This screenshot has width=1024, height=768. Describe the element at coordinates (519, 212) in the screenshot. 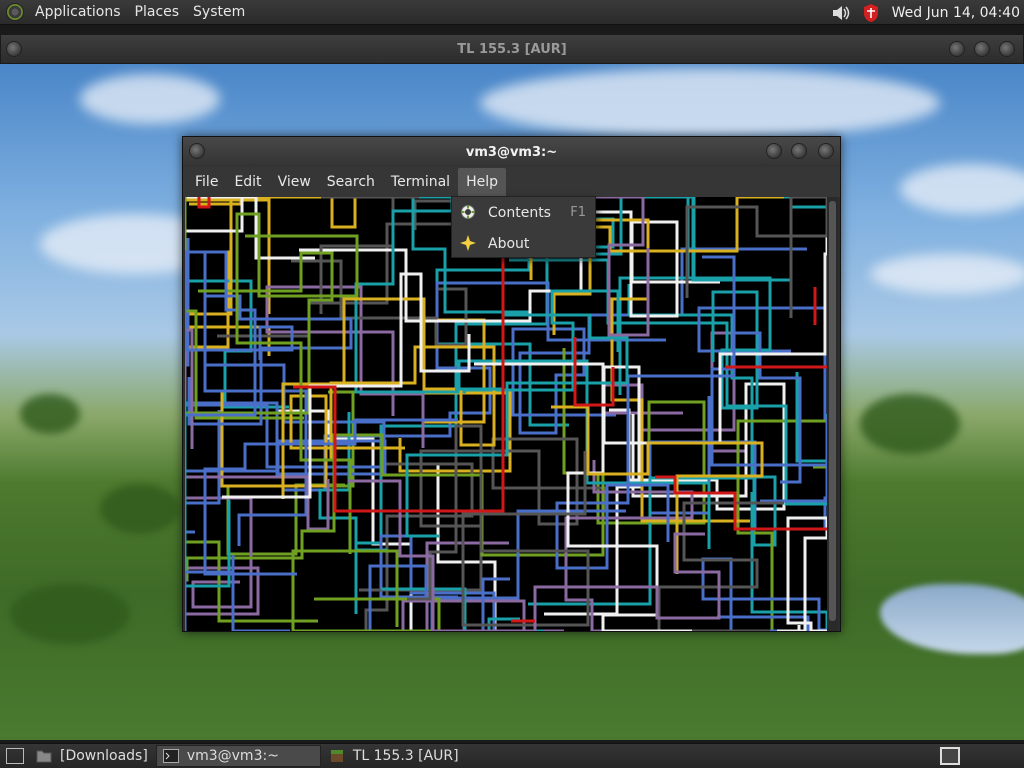

I see `help-contents-label: Contents` at that location.